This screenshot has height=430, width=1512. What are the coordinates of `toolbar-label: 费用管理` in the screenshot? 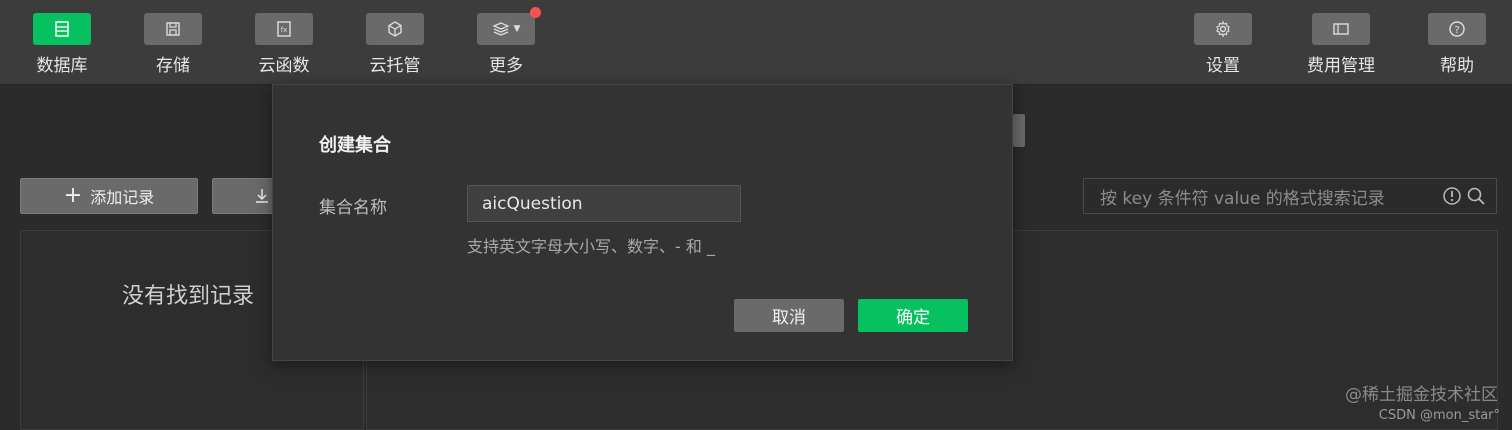 It's located at (1341, 66).